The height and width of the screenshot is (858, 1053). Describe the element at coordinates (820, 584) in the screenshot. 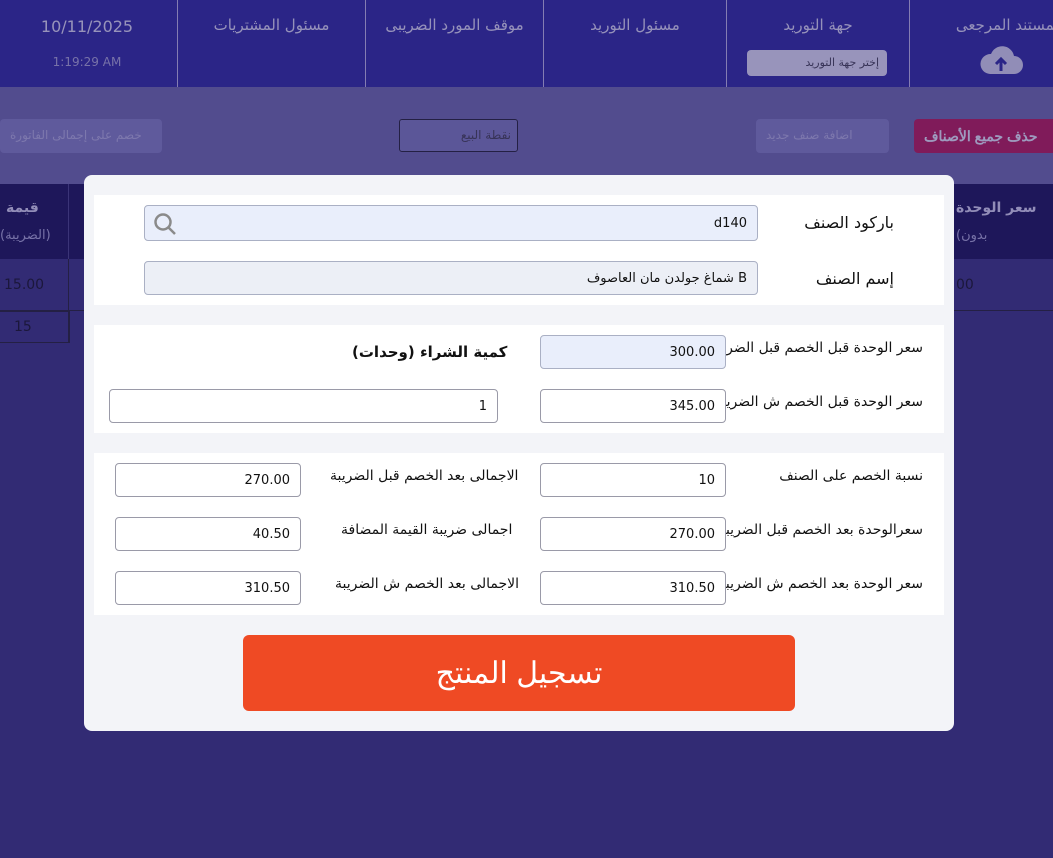

I see `unit-after-discount-with-tax-label: سعر الوحدة بعد الخصم ش الضريبة` at that location.